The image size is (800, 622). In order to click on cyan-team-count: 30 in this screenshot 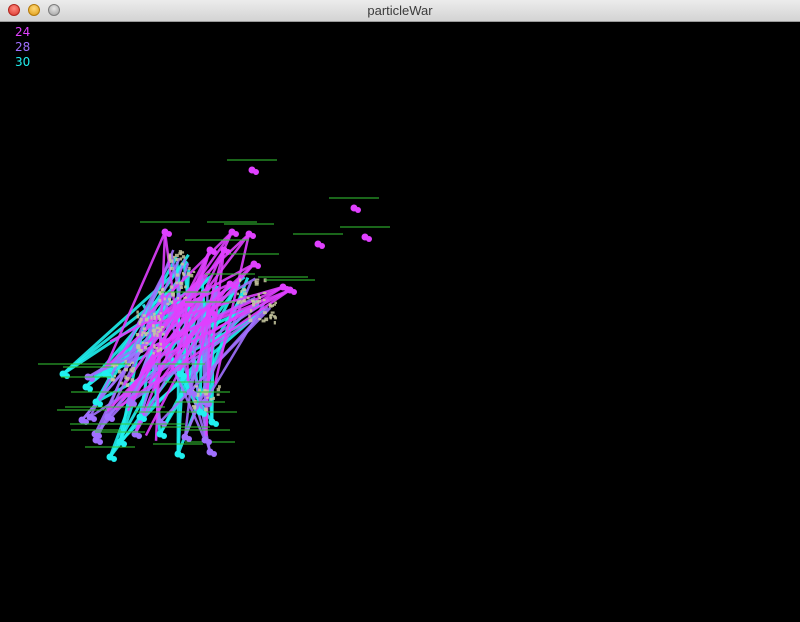, I will do `click(23, 62)`.